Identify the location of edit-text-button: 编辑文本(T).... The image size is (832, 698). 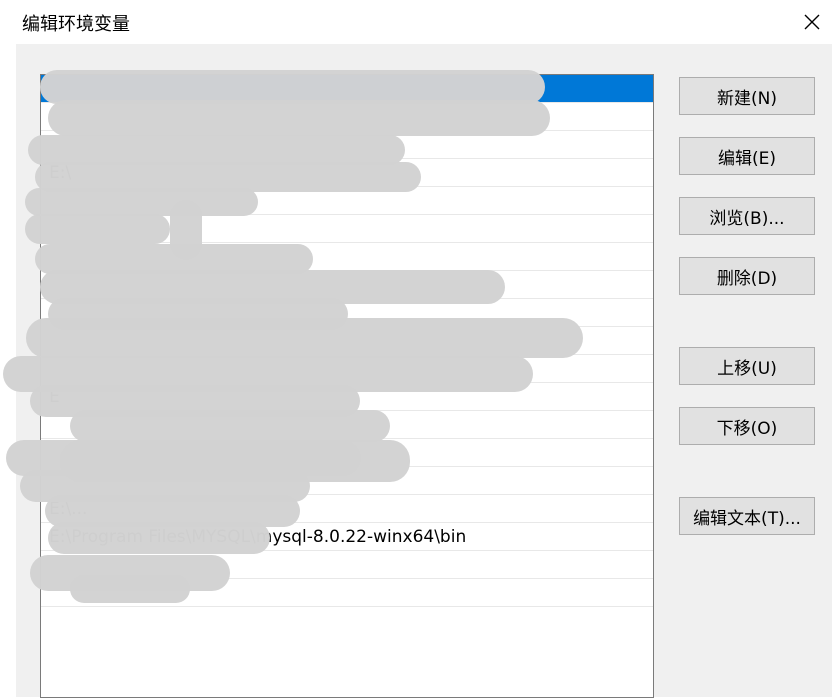
(747, 516).